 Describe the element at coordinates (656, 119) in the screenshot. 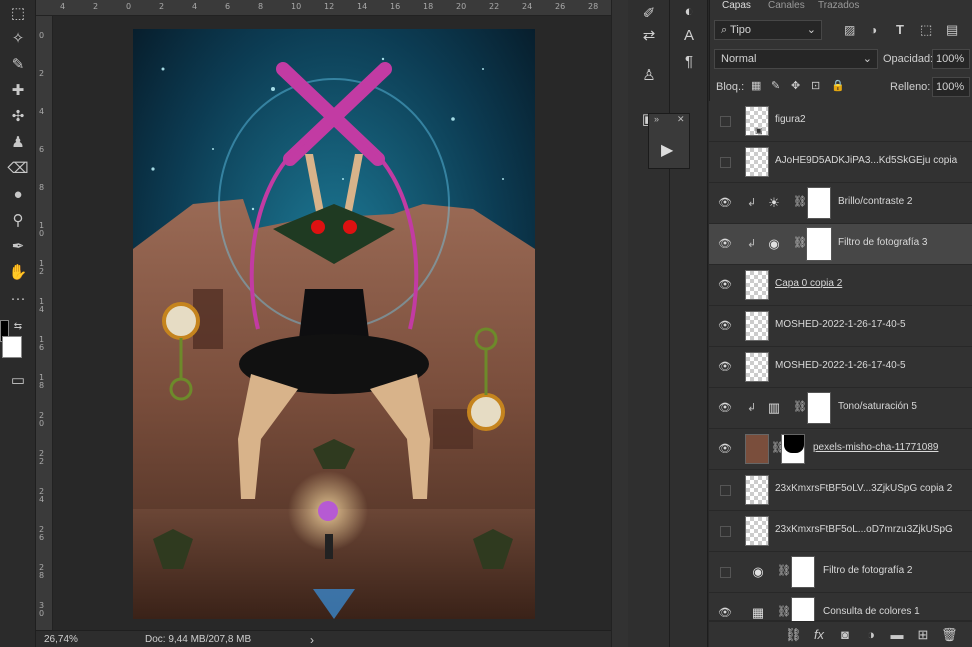

I see `popup-expand-icon: »` at that location.